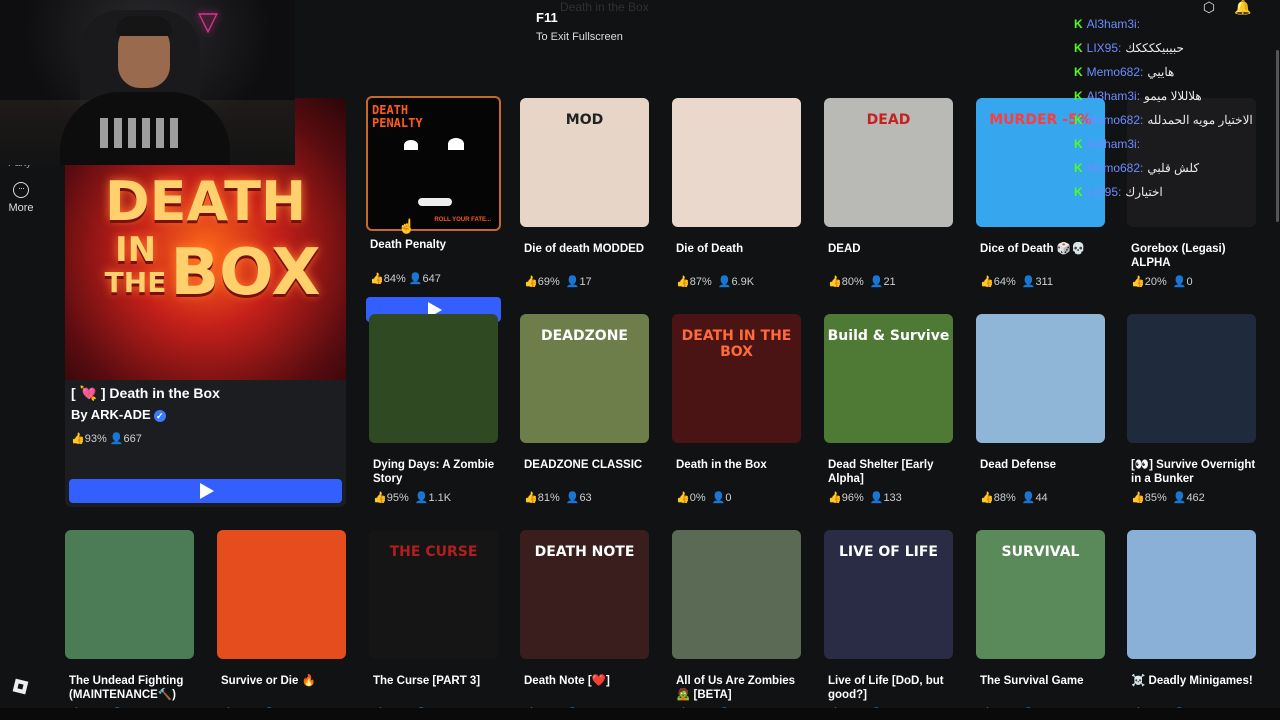 This screenshot has height=720, width=1280. Describe the element at coordinates (1040, 256) in the screenshot. I see `game-title: Dice of Death 🎲💀` at that location.